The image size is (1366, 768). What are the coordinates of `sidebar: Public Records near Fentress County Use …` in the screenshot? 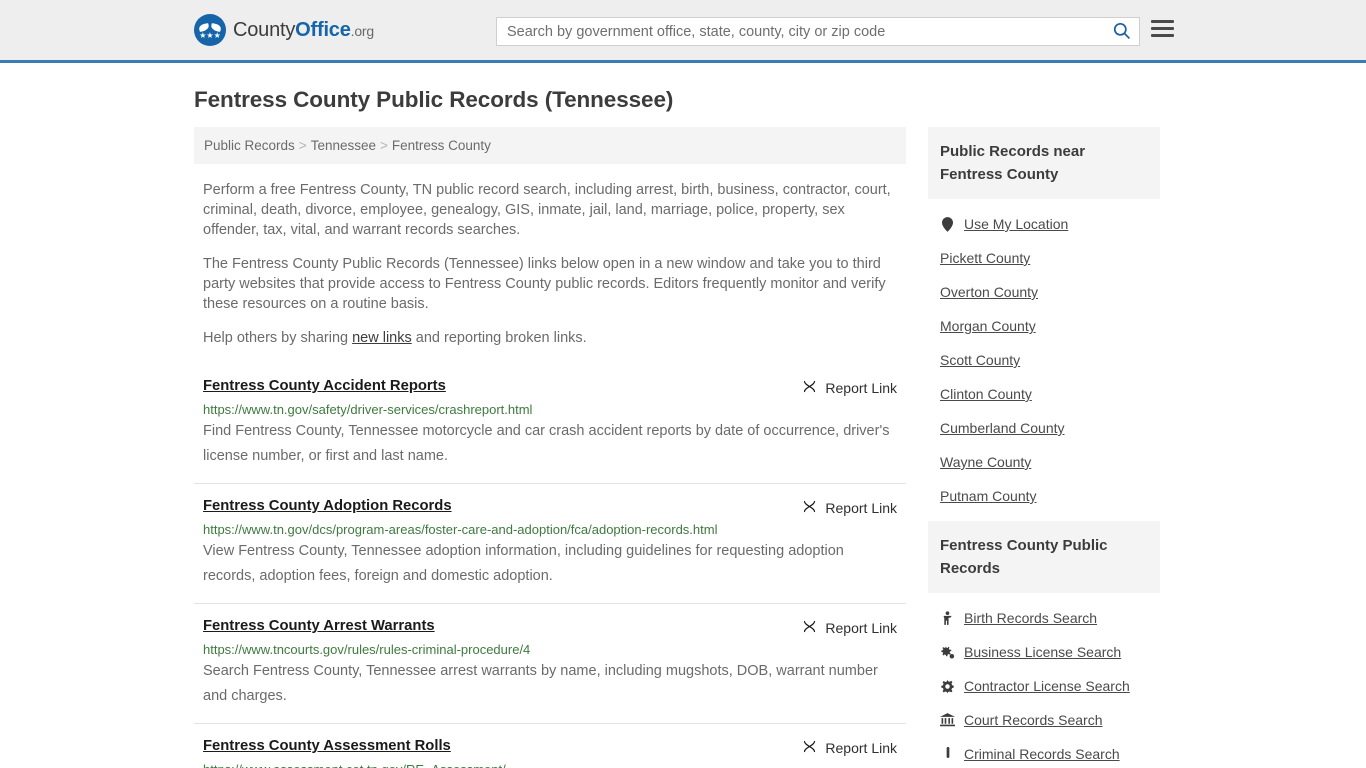 It's located at (1044, 447).